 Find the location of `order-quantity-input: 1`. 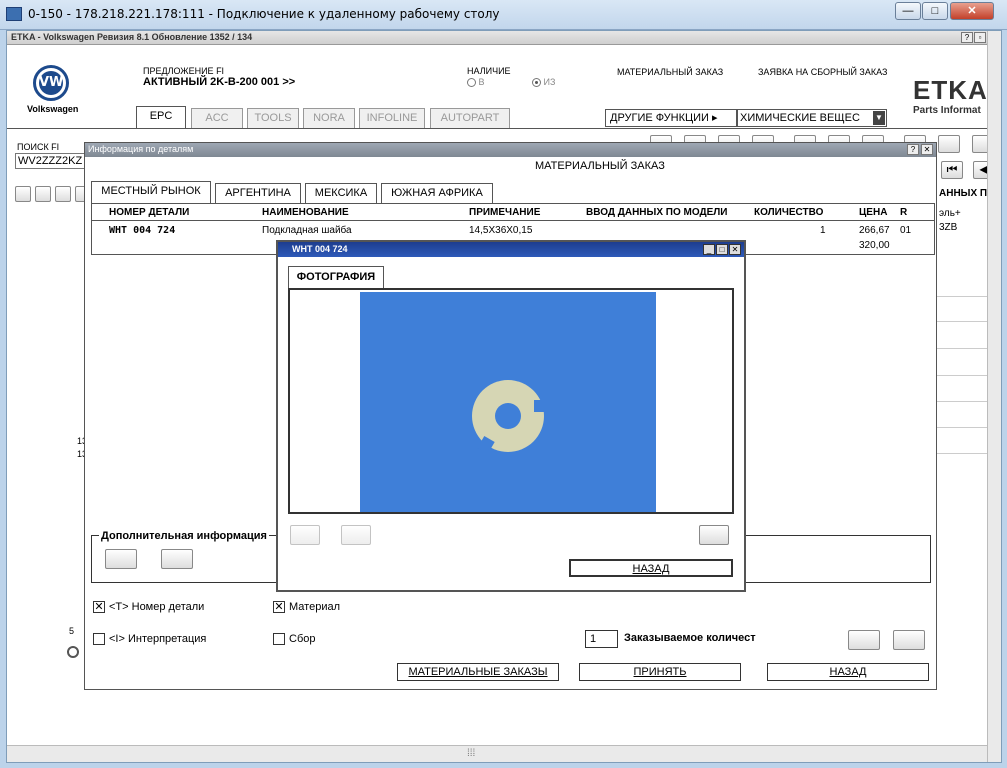

order-quantity-input: 1 is located at coordinates (601, 639).